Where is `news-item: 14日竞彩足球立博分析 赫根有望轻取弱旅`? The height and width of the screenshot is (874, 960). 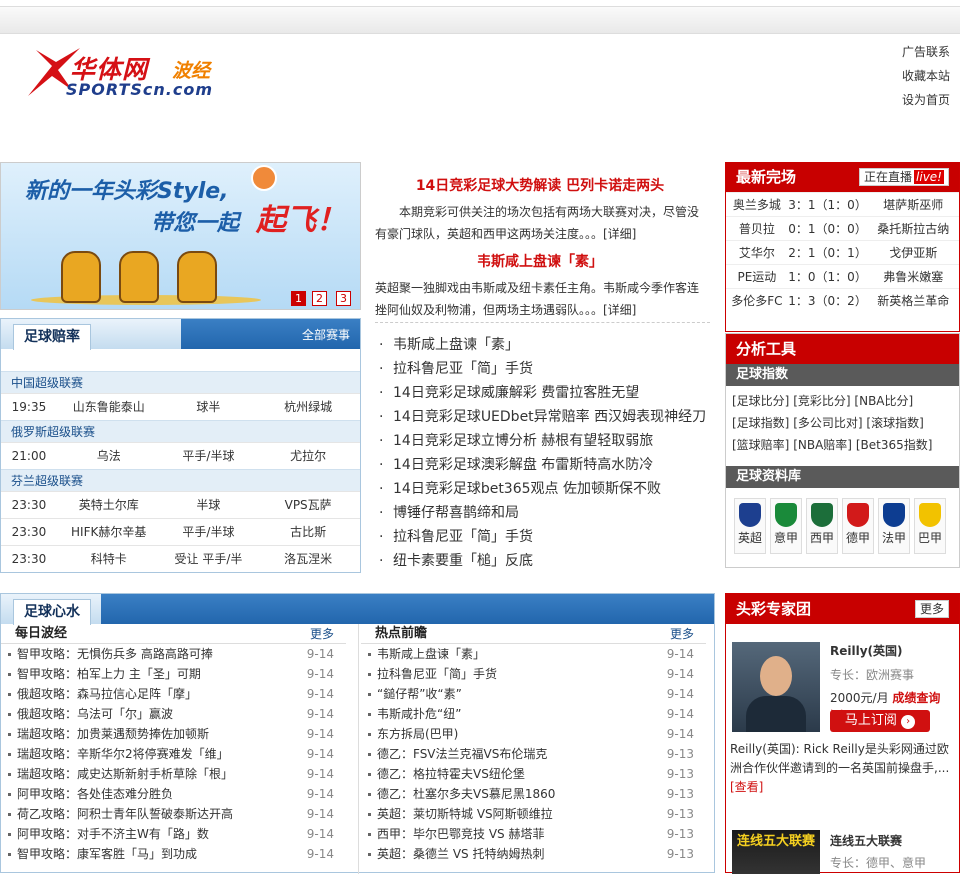 news-item: 14日竞彩足球立博分析 赫根有望轻取弱旅 is located at coordinates (545, 441).